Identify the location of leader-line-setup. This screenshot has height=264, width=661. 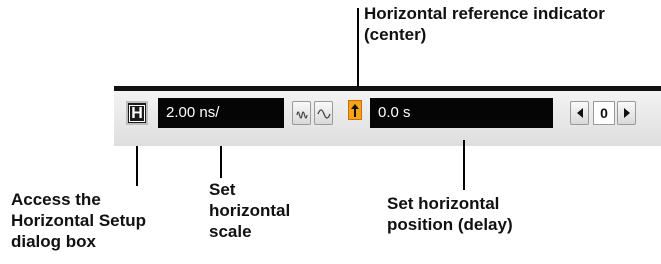
(137, 166).